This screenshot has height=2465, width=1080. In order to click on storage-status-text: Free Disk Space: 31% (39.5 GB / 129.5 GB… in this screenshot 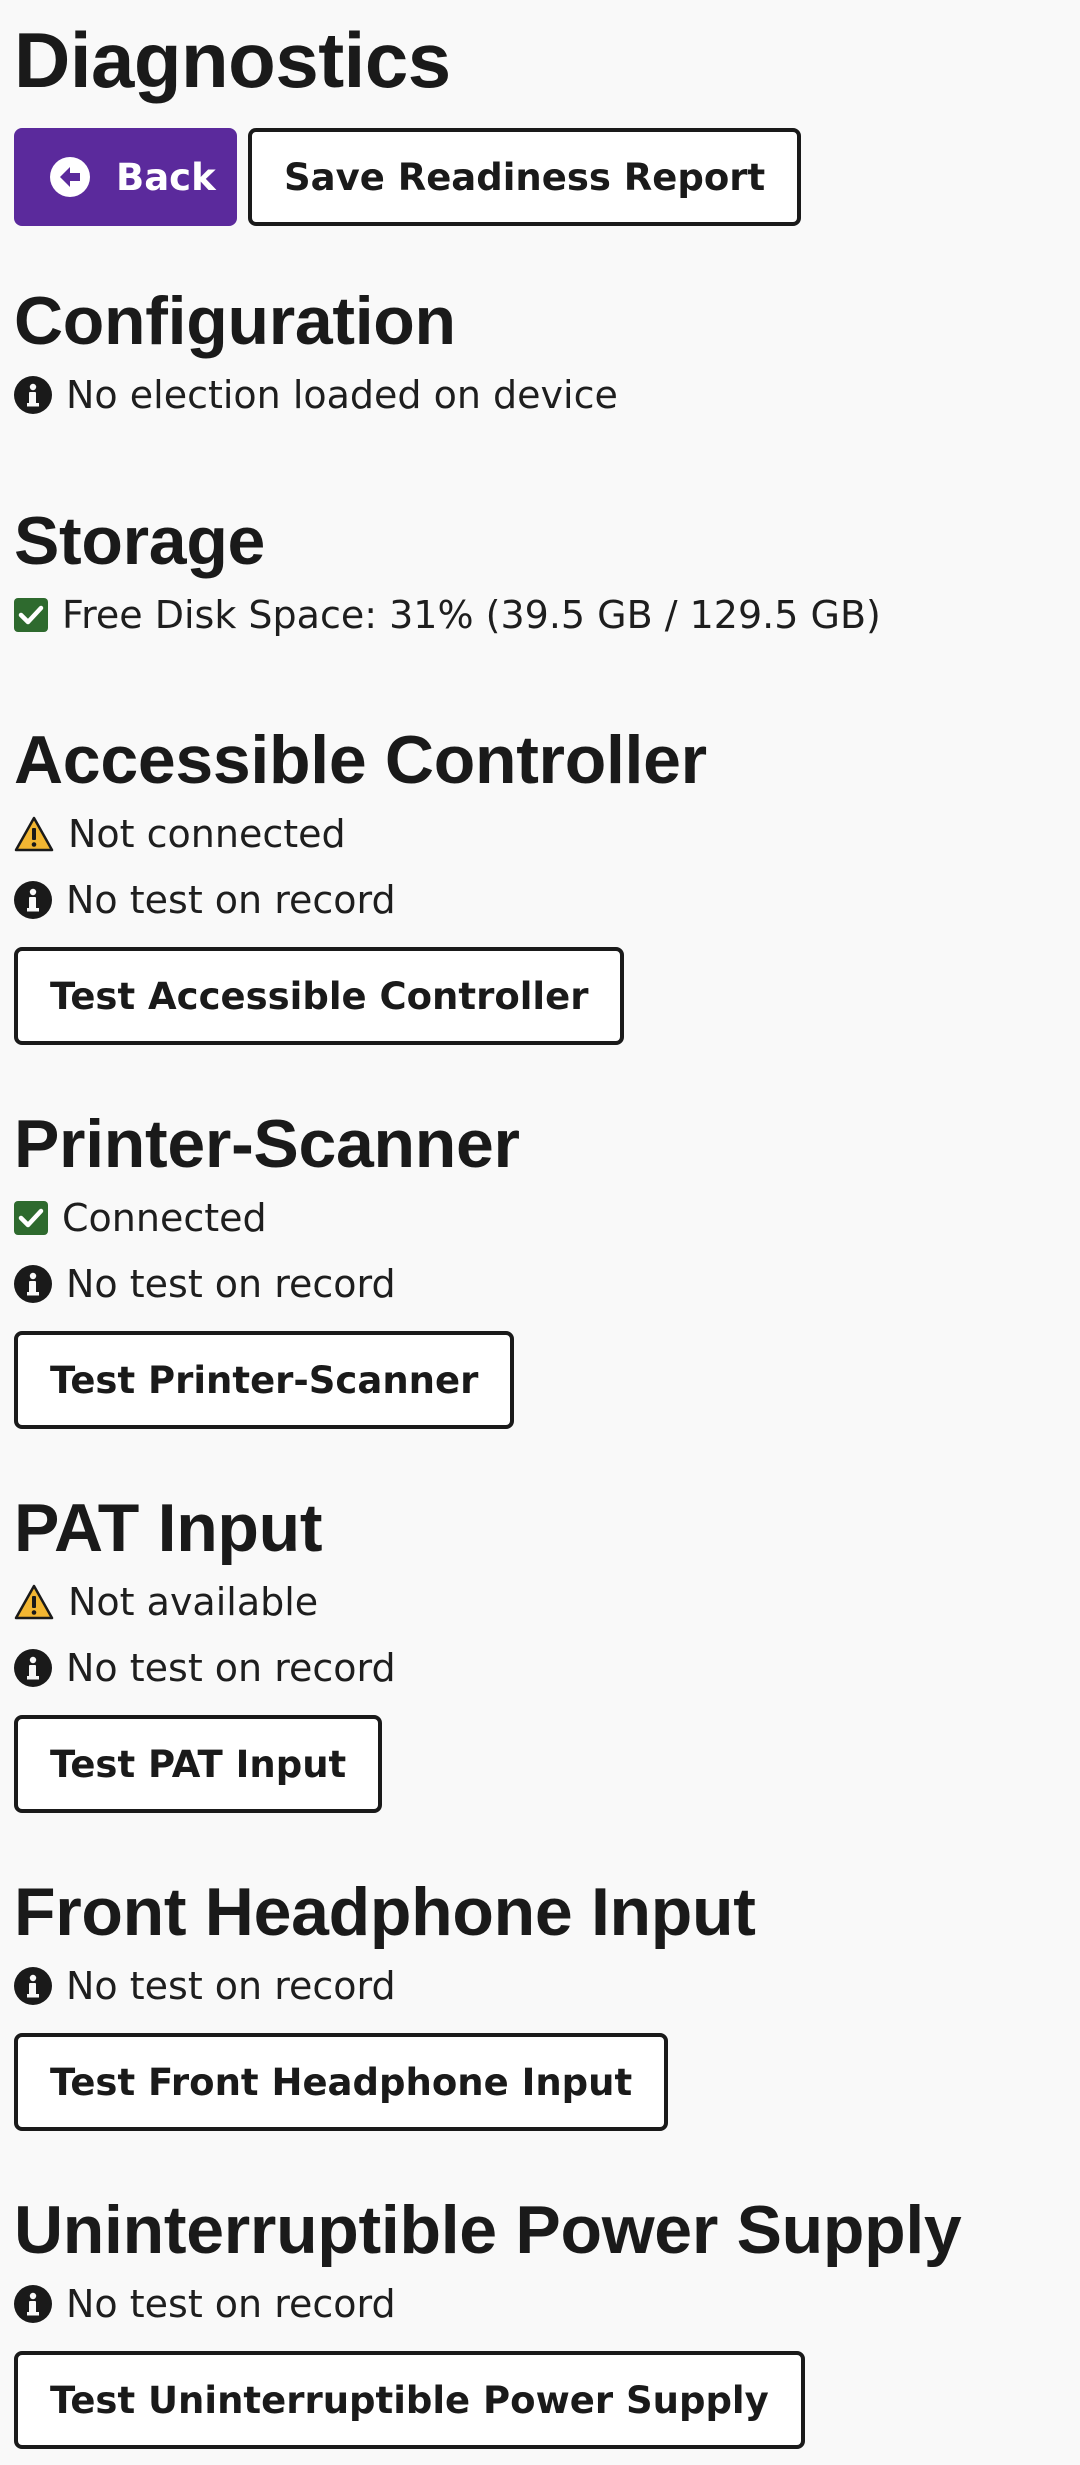, I will do `click(471, 615)`.